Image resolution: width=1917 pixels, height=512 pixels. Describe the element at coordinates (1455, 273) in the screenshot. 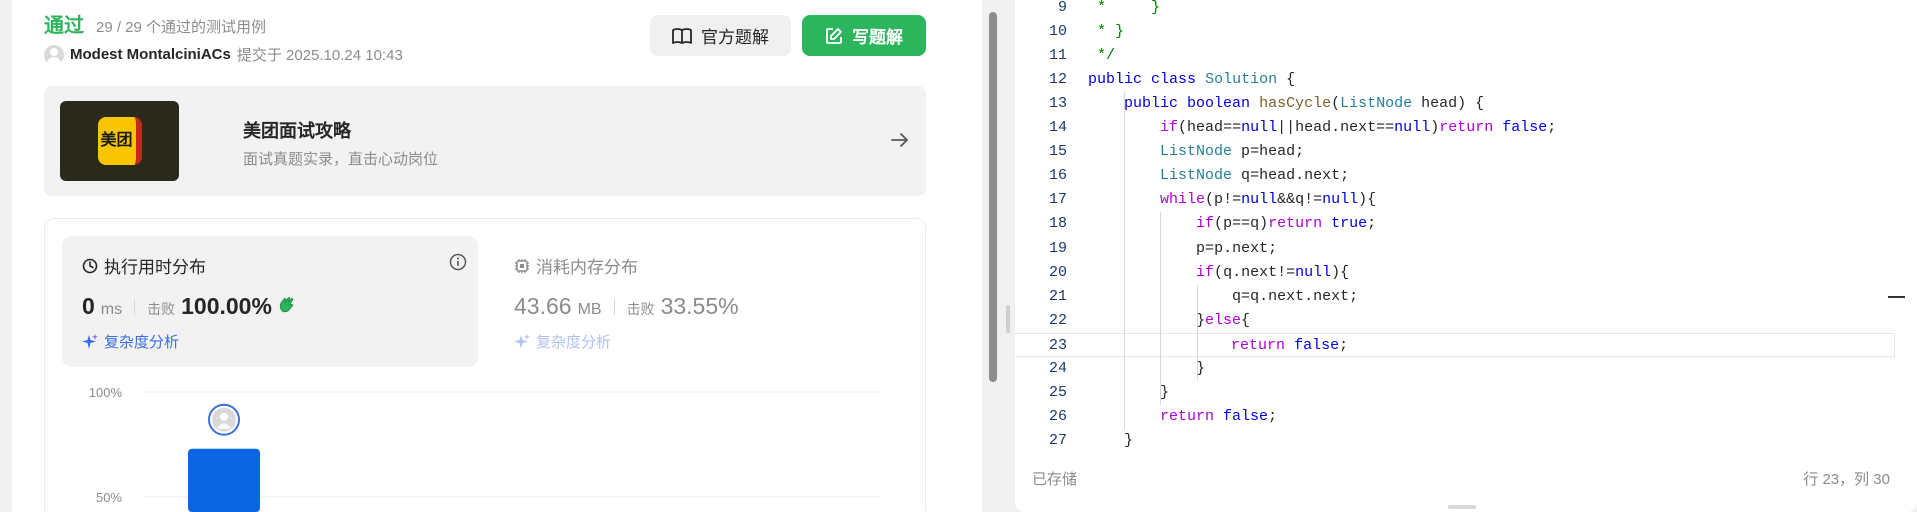

I see `code-line: 20 if(q.next!=null){` at that location.